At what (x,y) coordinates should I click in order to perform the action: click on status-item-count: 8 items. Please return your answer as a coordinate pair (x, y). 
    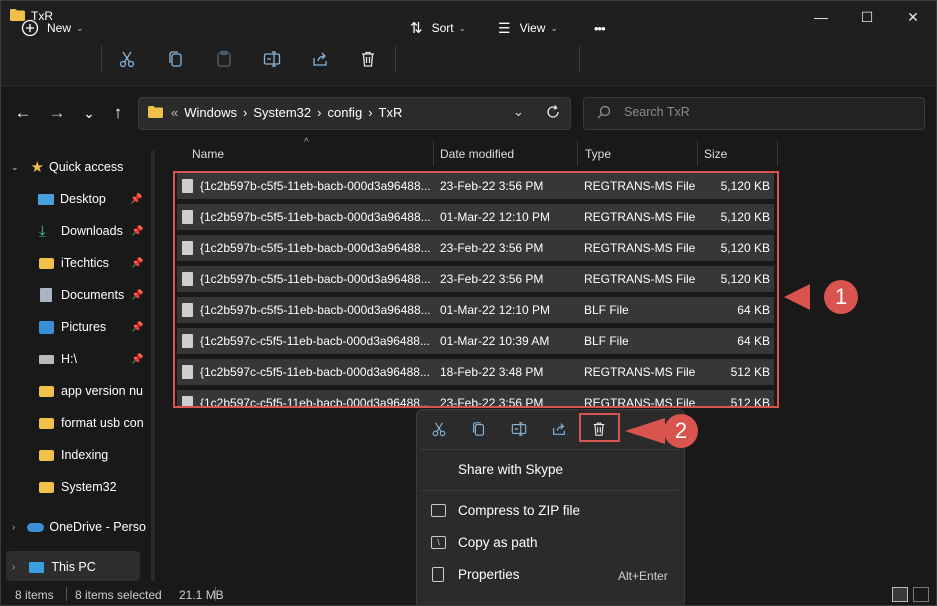
    Looking at the image, I should click on (34, 595).